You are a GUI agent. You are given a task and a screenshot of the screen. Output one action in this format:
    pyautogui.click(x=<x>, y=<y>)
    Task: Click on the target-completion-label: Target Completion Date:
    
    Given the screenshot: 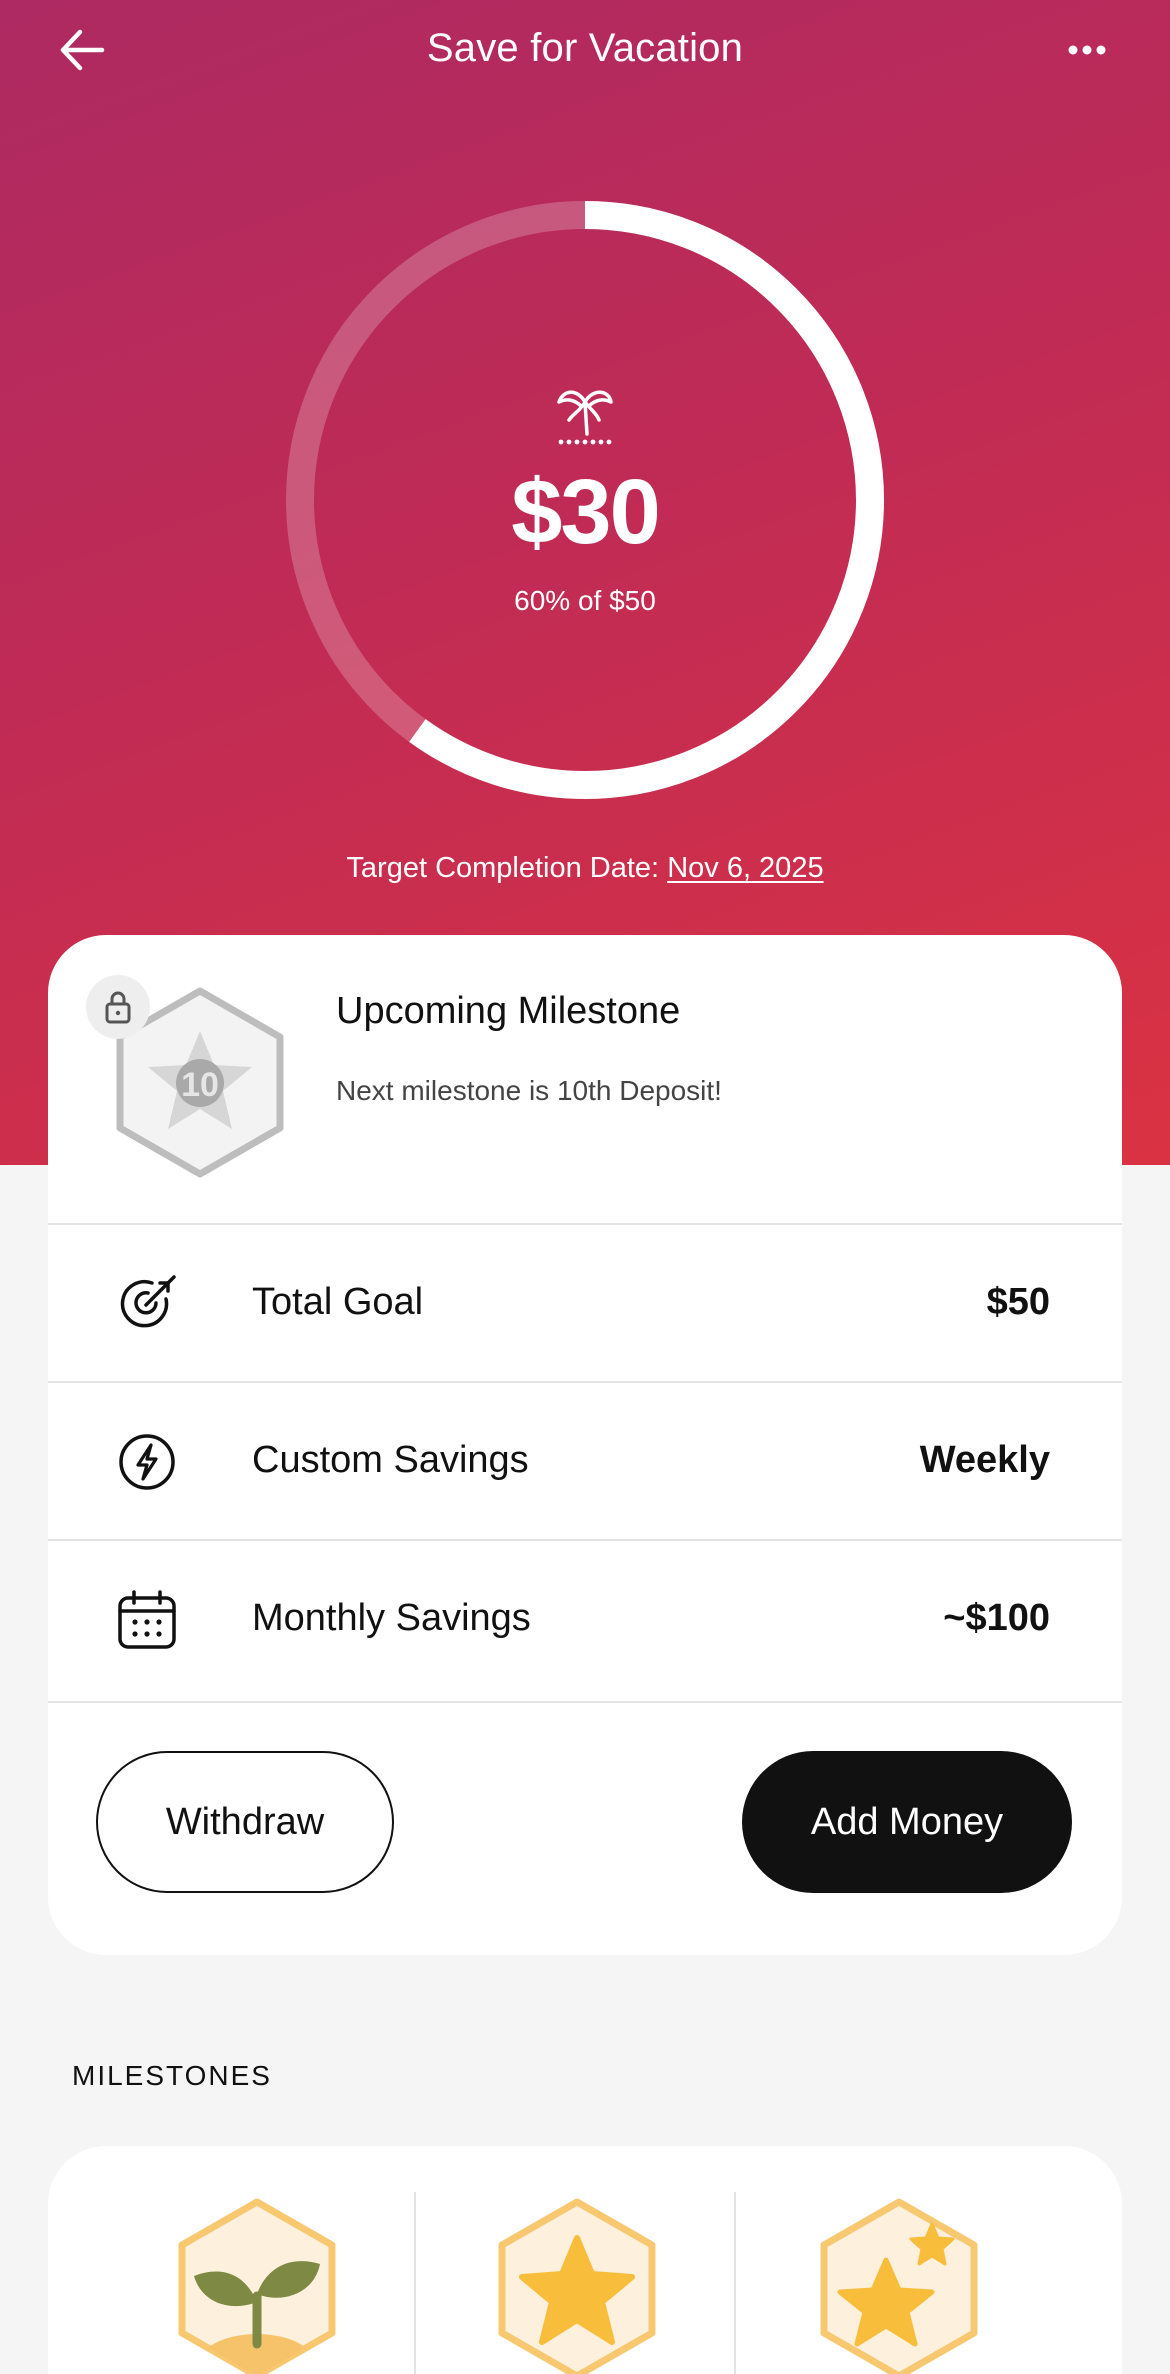 What is the action you would take?
    pyautogui.click(x=503, y=868)
    